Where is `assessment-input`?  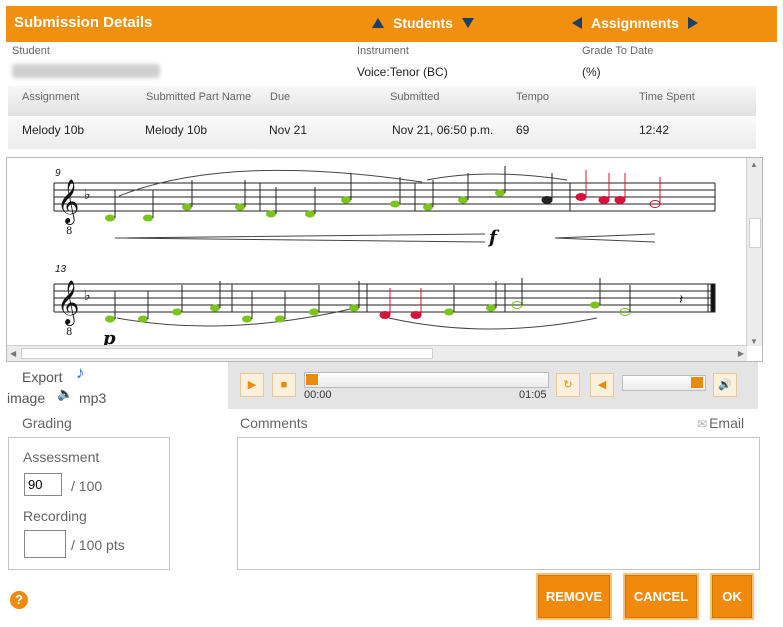
assessment-input is located at coordinates (43, 484).